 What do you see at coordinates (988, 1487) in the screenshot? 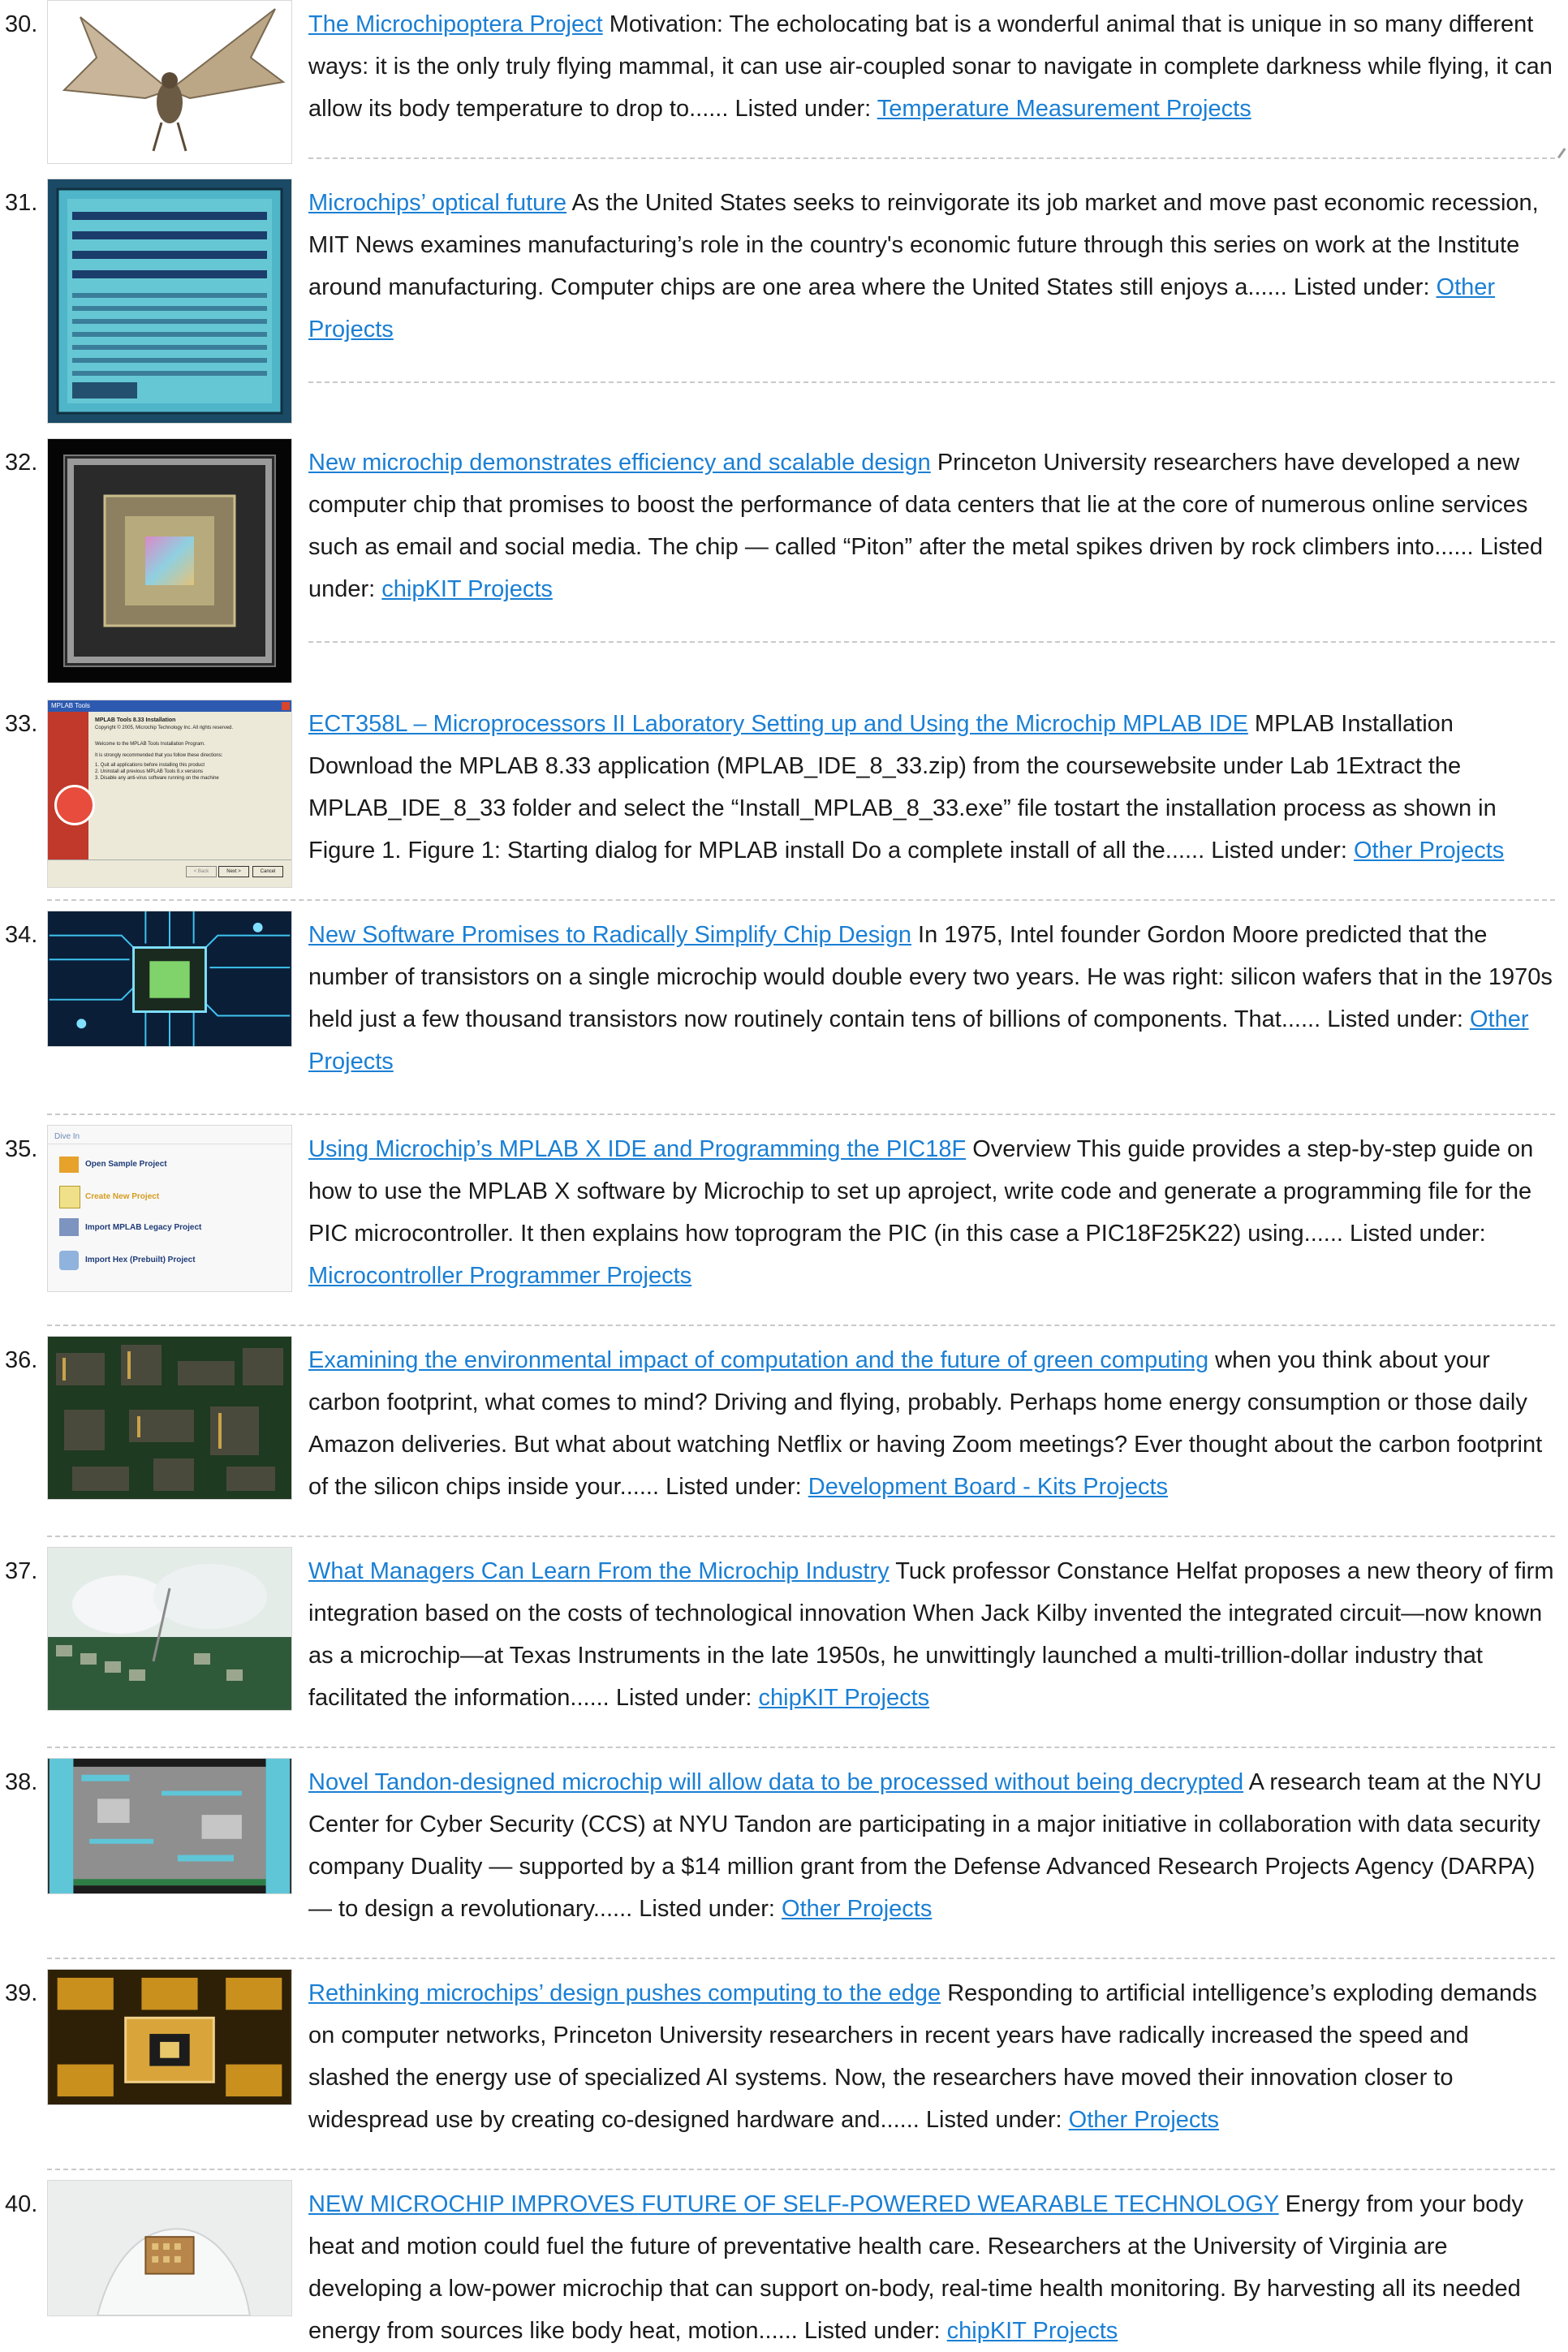
I see `category-link: Development Board - Kits Projects` at bounding box center [988, 1487].